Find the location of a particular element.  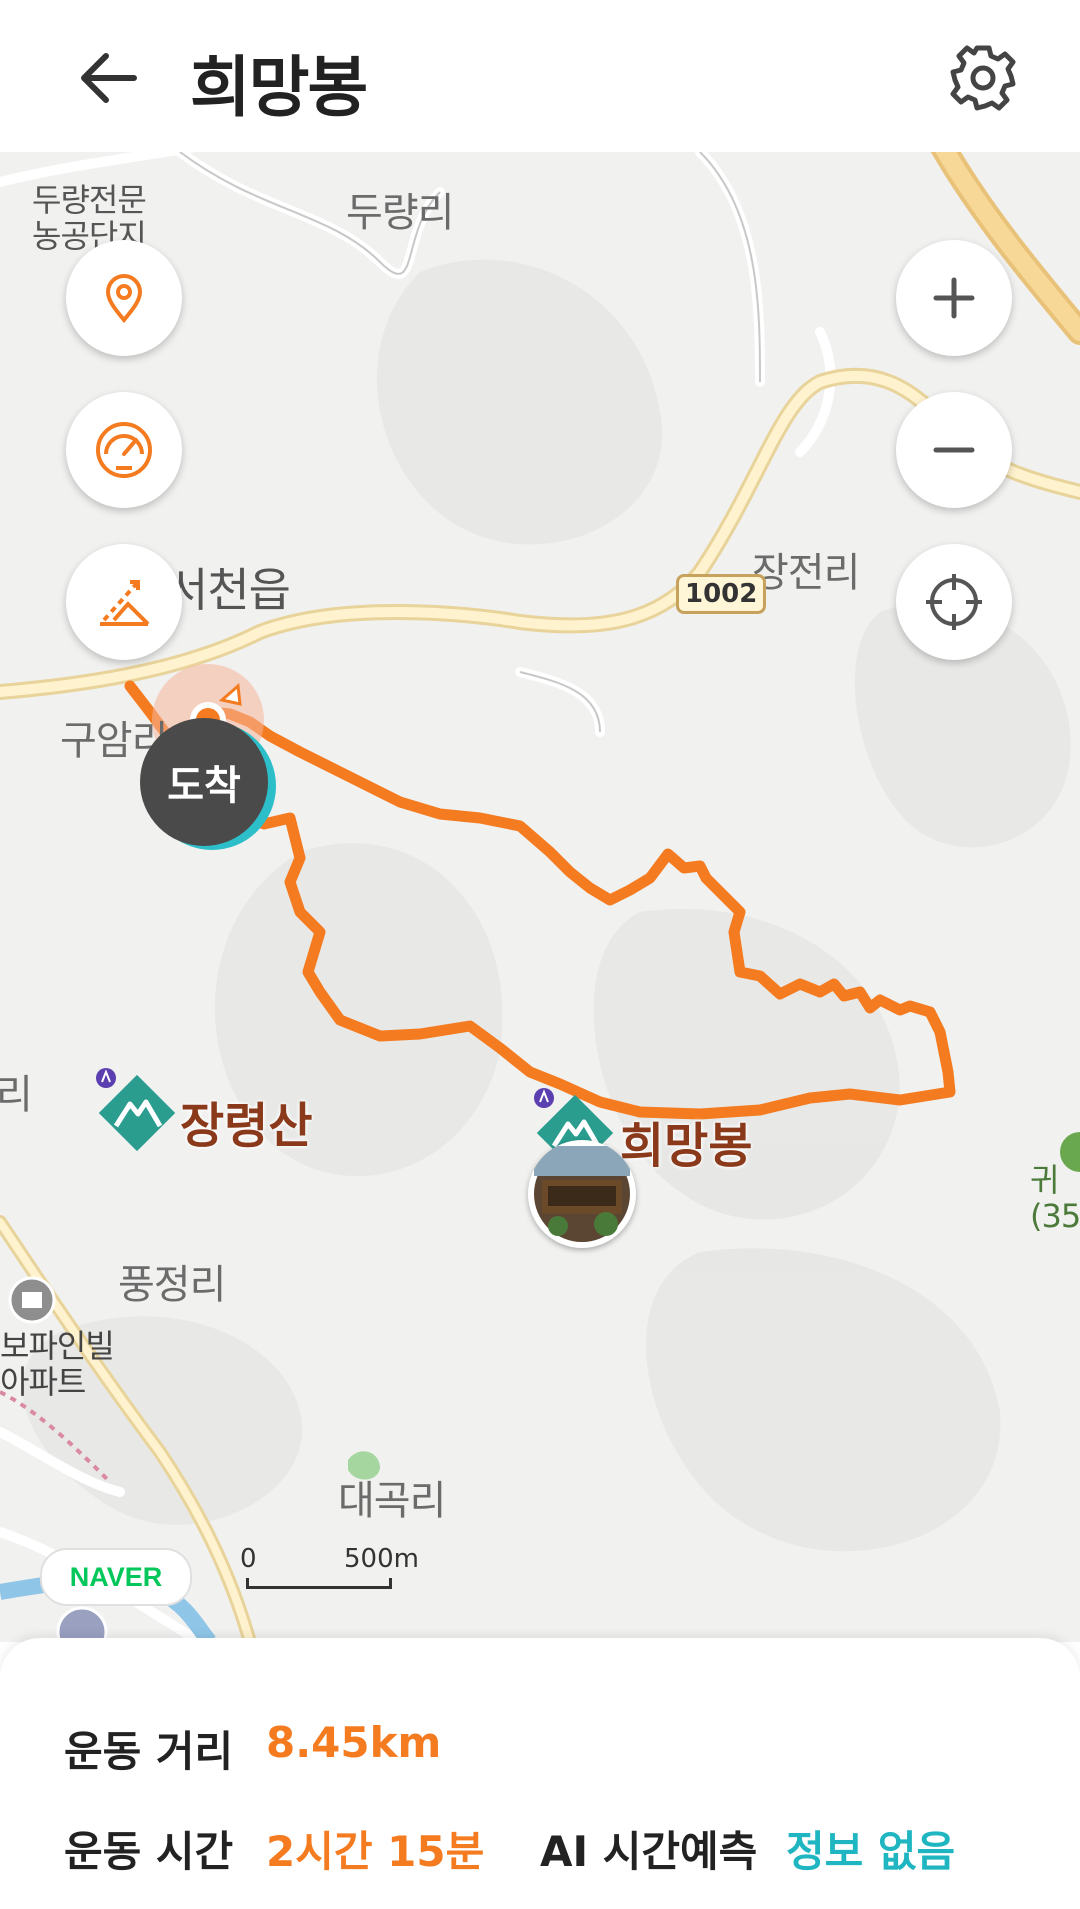

zoom-out-button is located at coordinates (954, 450).